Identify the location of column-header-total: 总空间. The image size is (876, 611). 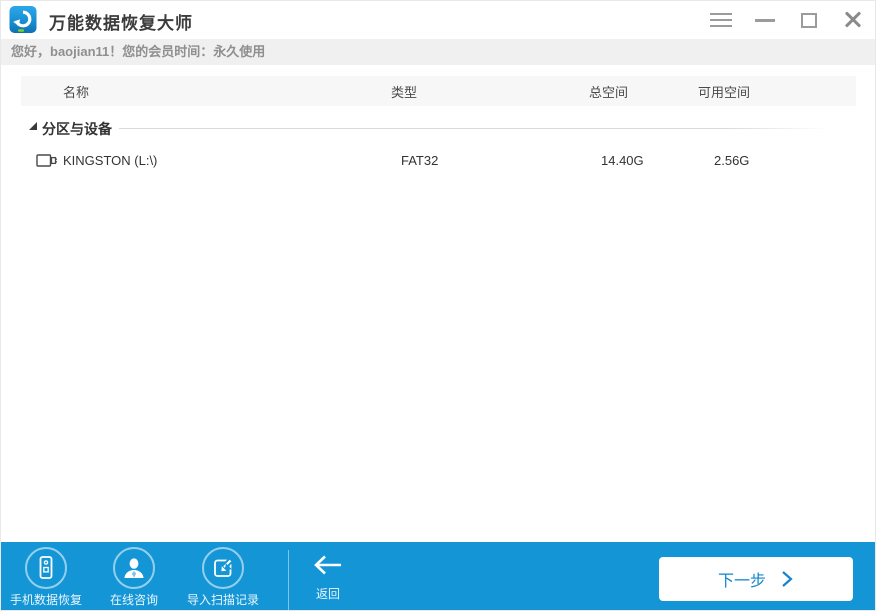
(609, 92).